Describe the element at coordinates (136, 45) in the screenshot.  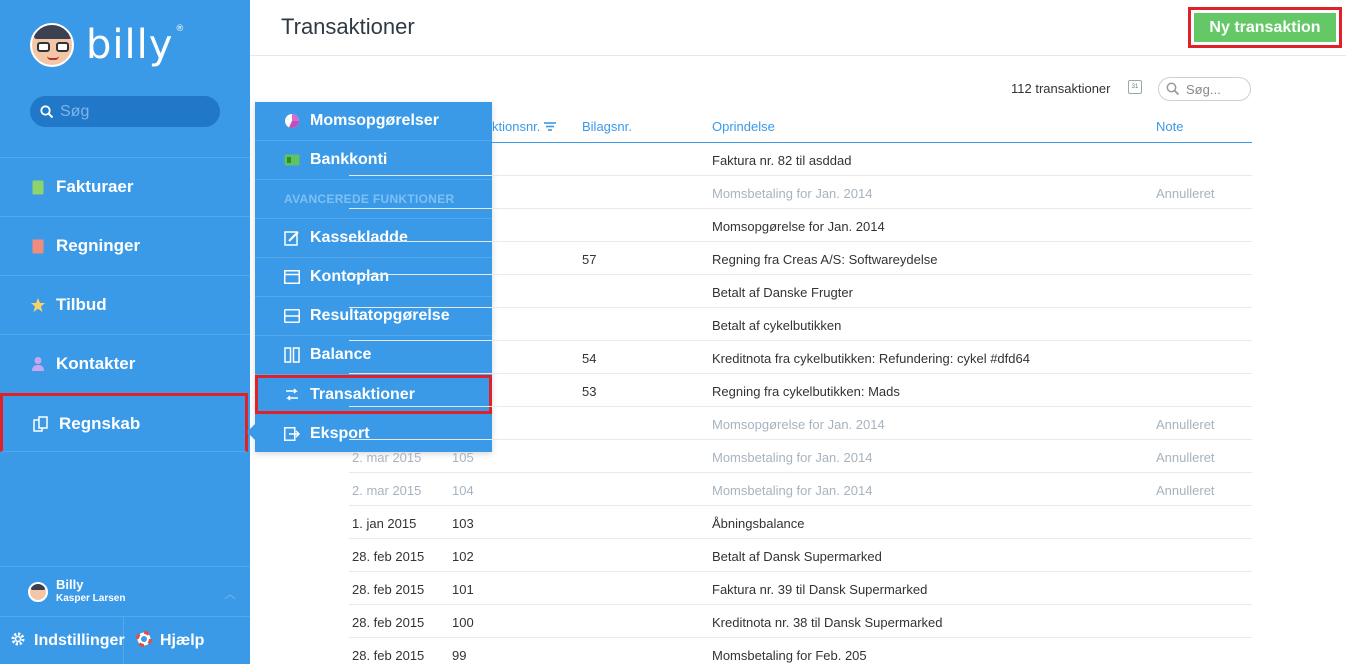
I see `logo-text: billy ®` at that location.